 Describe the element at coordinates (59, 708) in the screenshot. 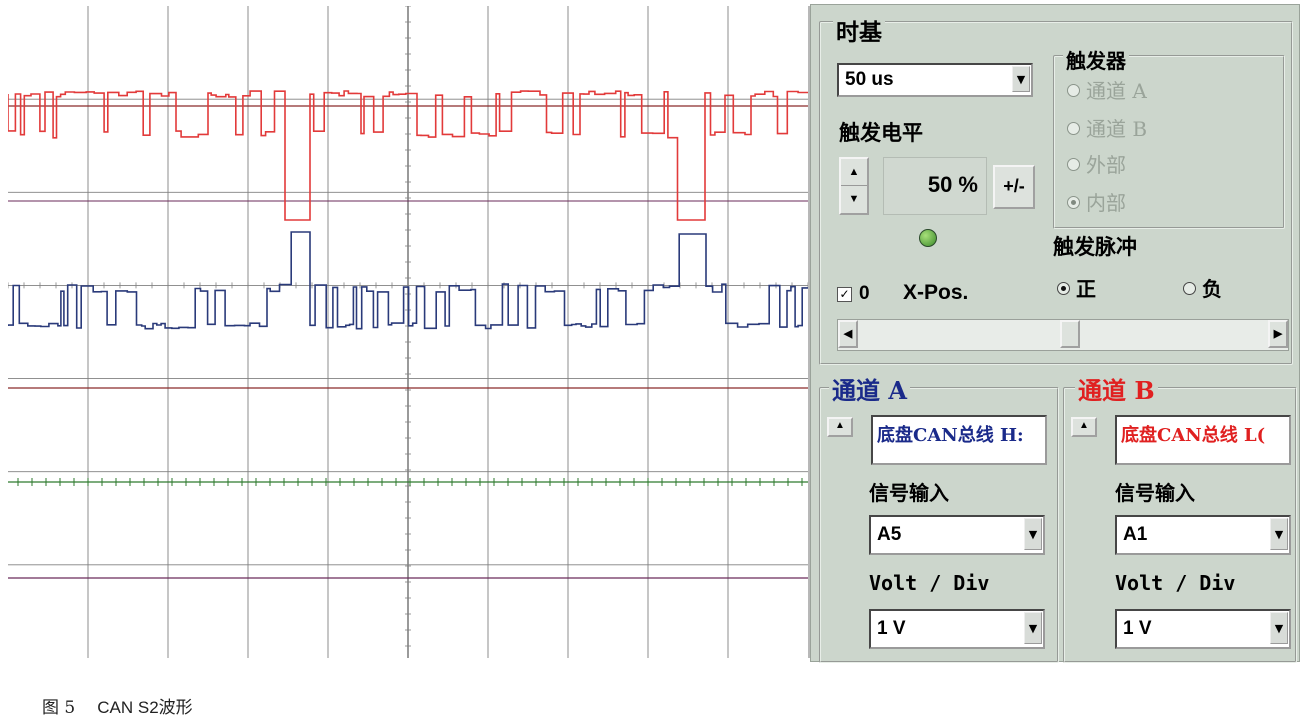

I see `figure-number: 图 5` at that location.